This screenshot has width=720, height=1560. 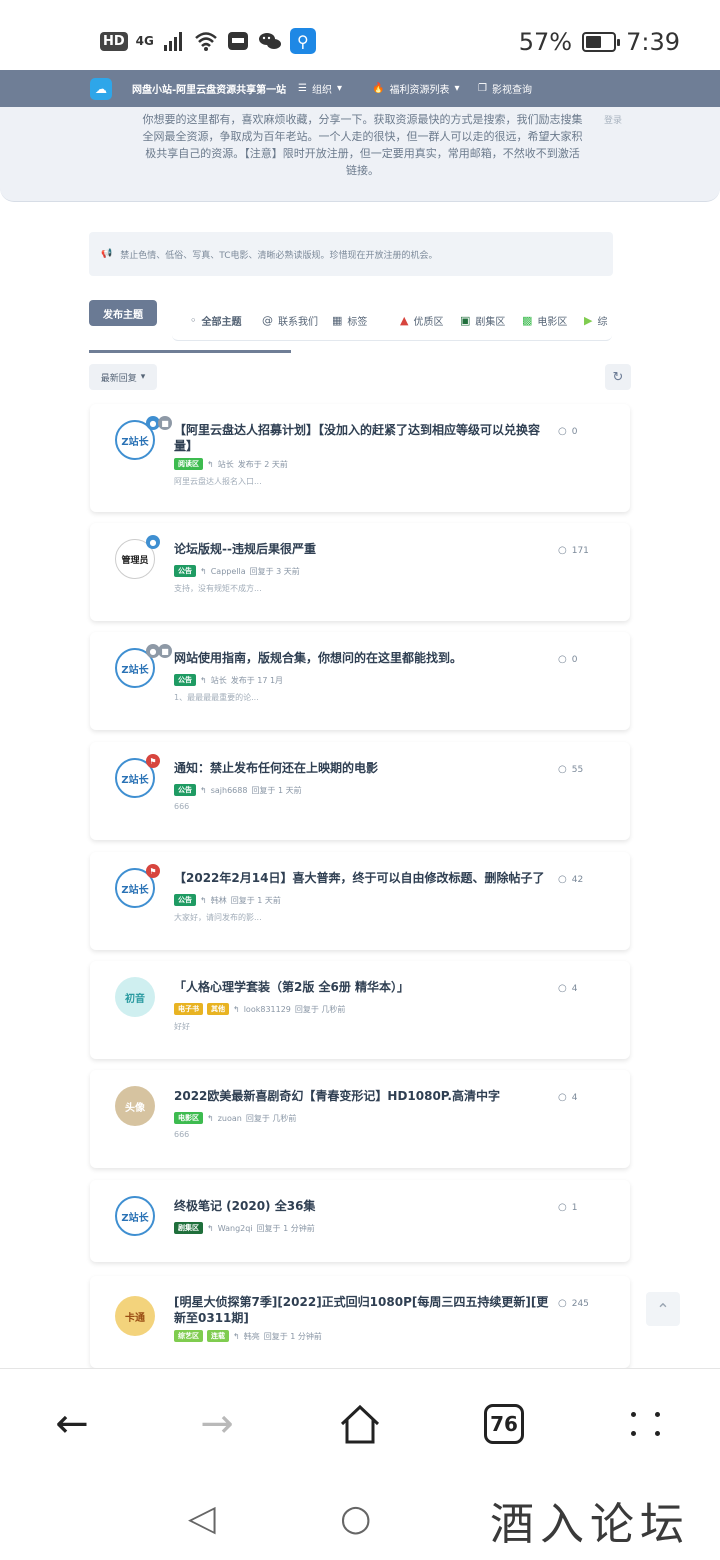 I want to click on sort-dropdown: 最新回复 ▾, so click(x=123, y=377).